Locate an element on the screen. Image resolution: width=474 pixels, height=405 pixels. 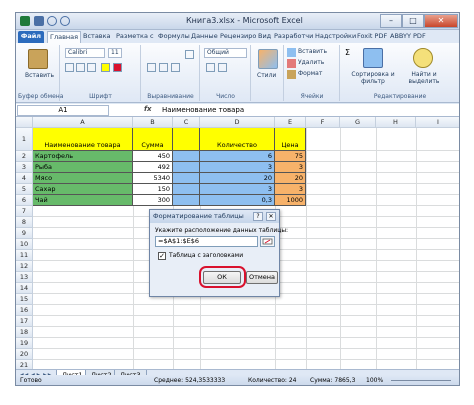
range-input: =$A$1:$E$6 is located at coordinates (206, 241).